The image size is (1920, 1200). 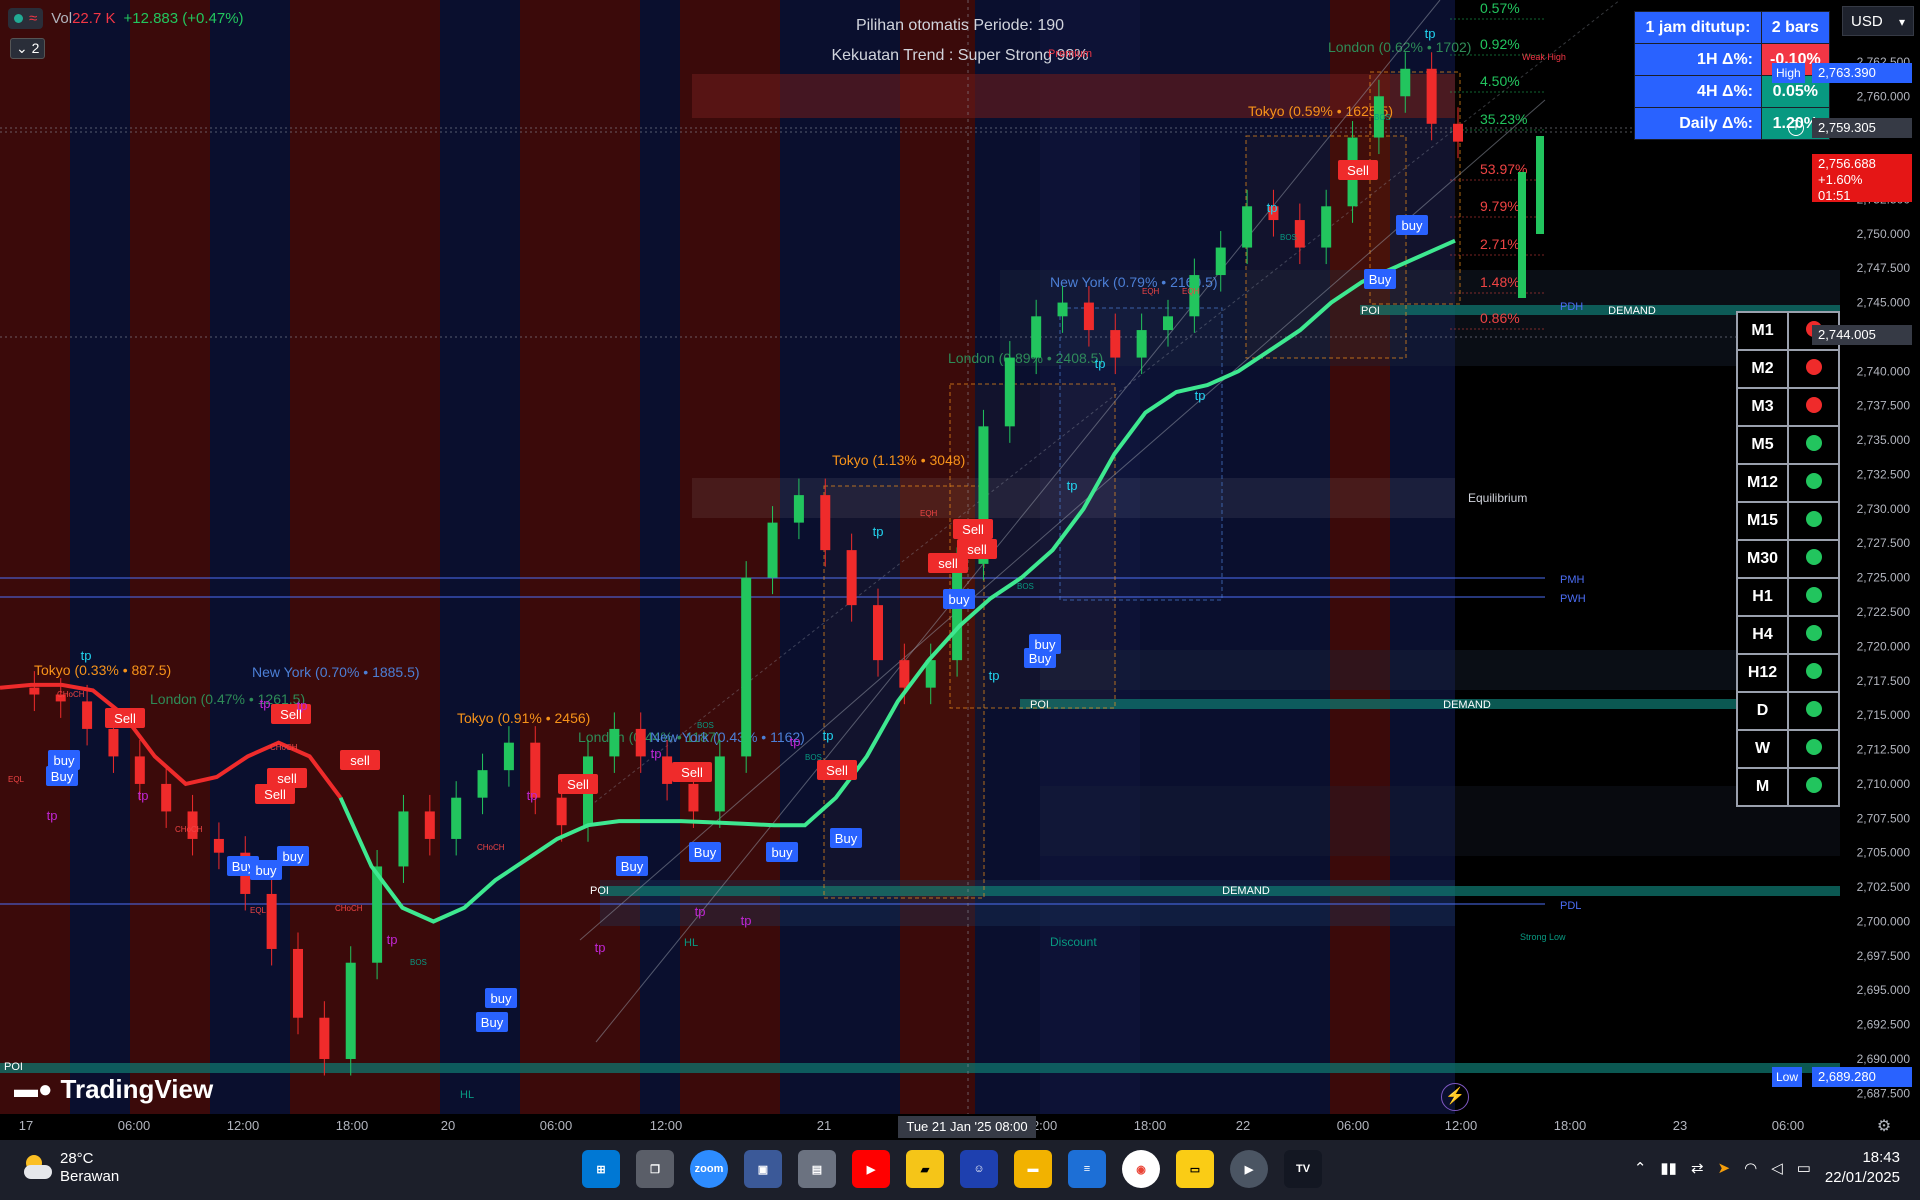 I want to click on tf-label: M2, so click(x=1762, y=369).